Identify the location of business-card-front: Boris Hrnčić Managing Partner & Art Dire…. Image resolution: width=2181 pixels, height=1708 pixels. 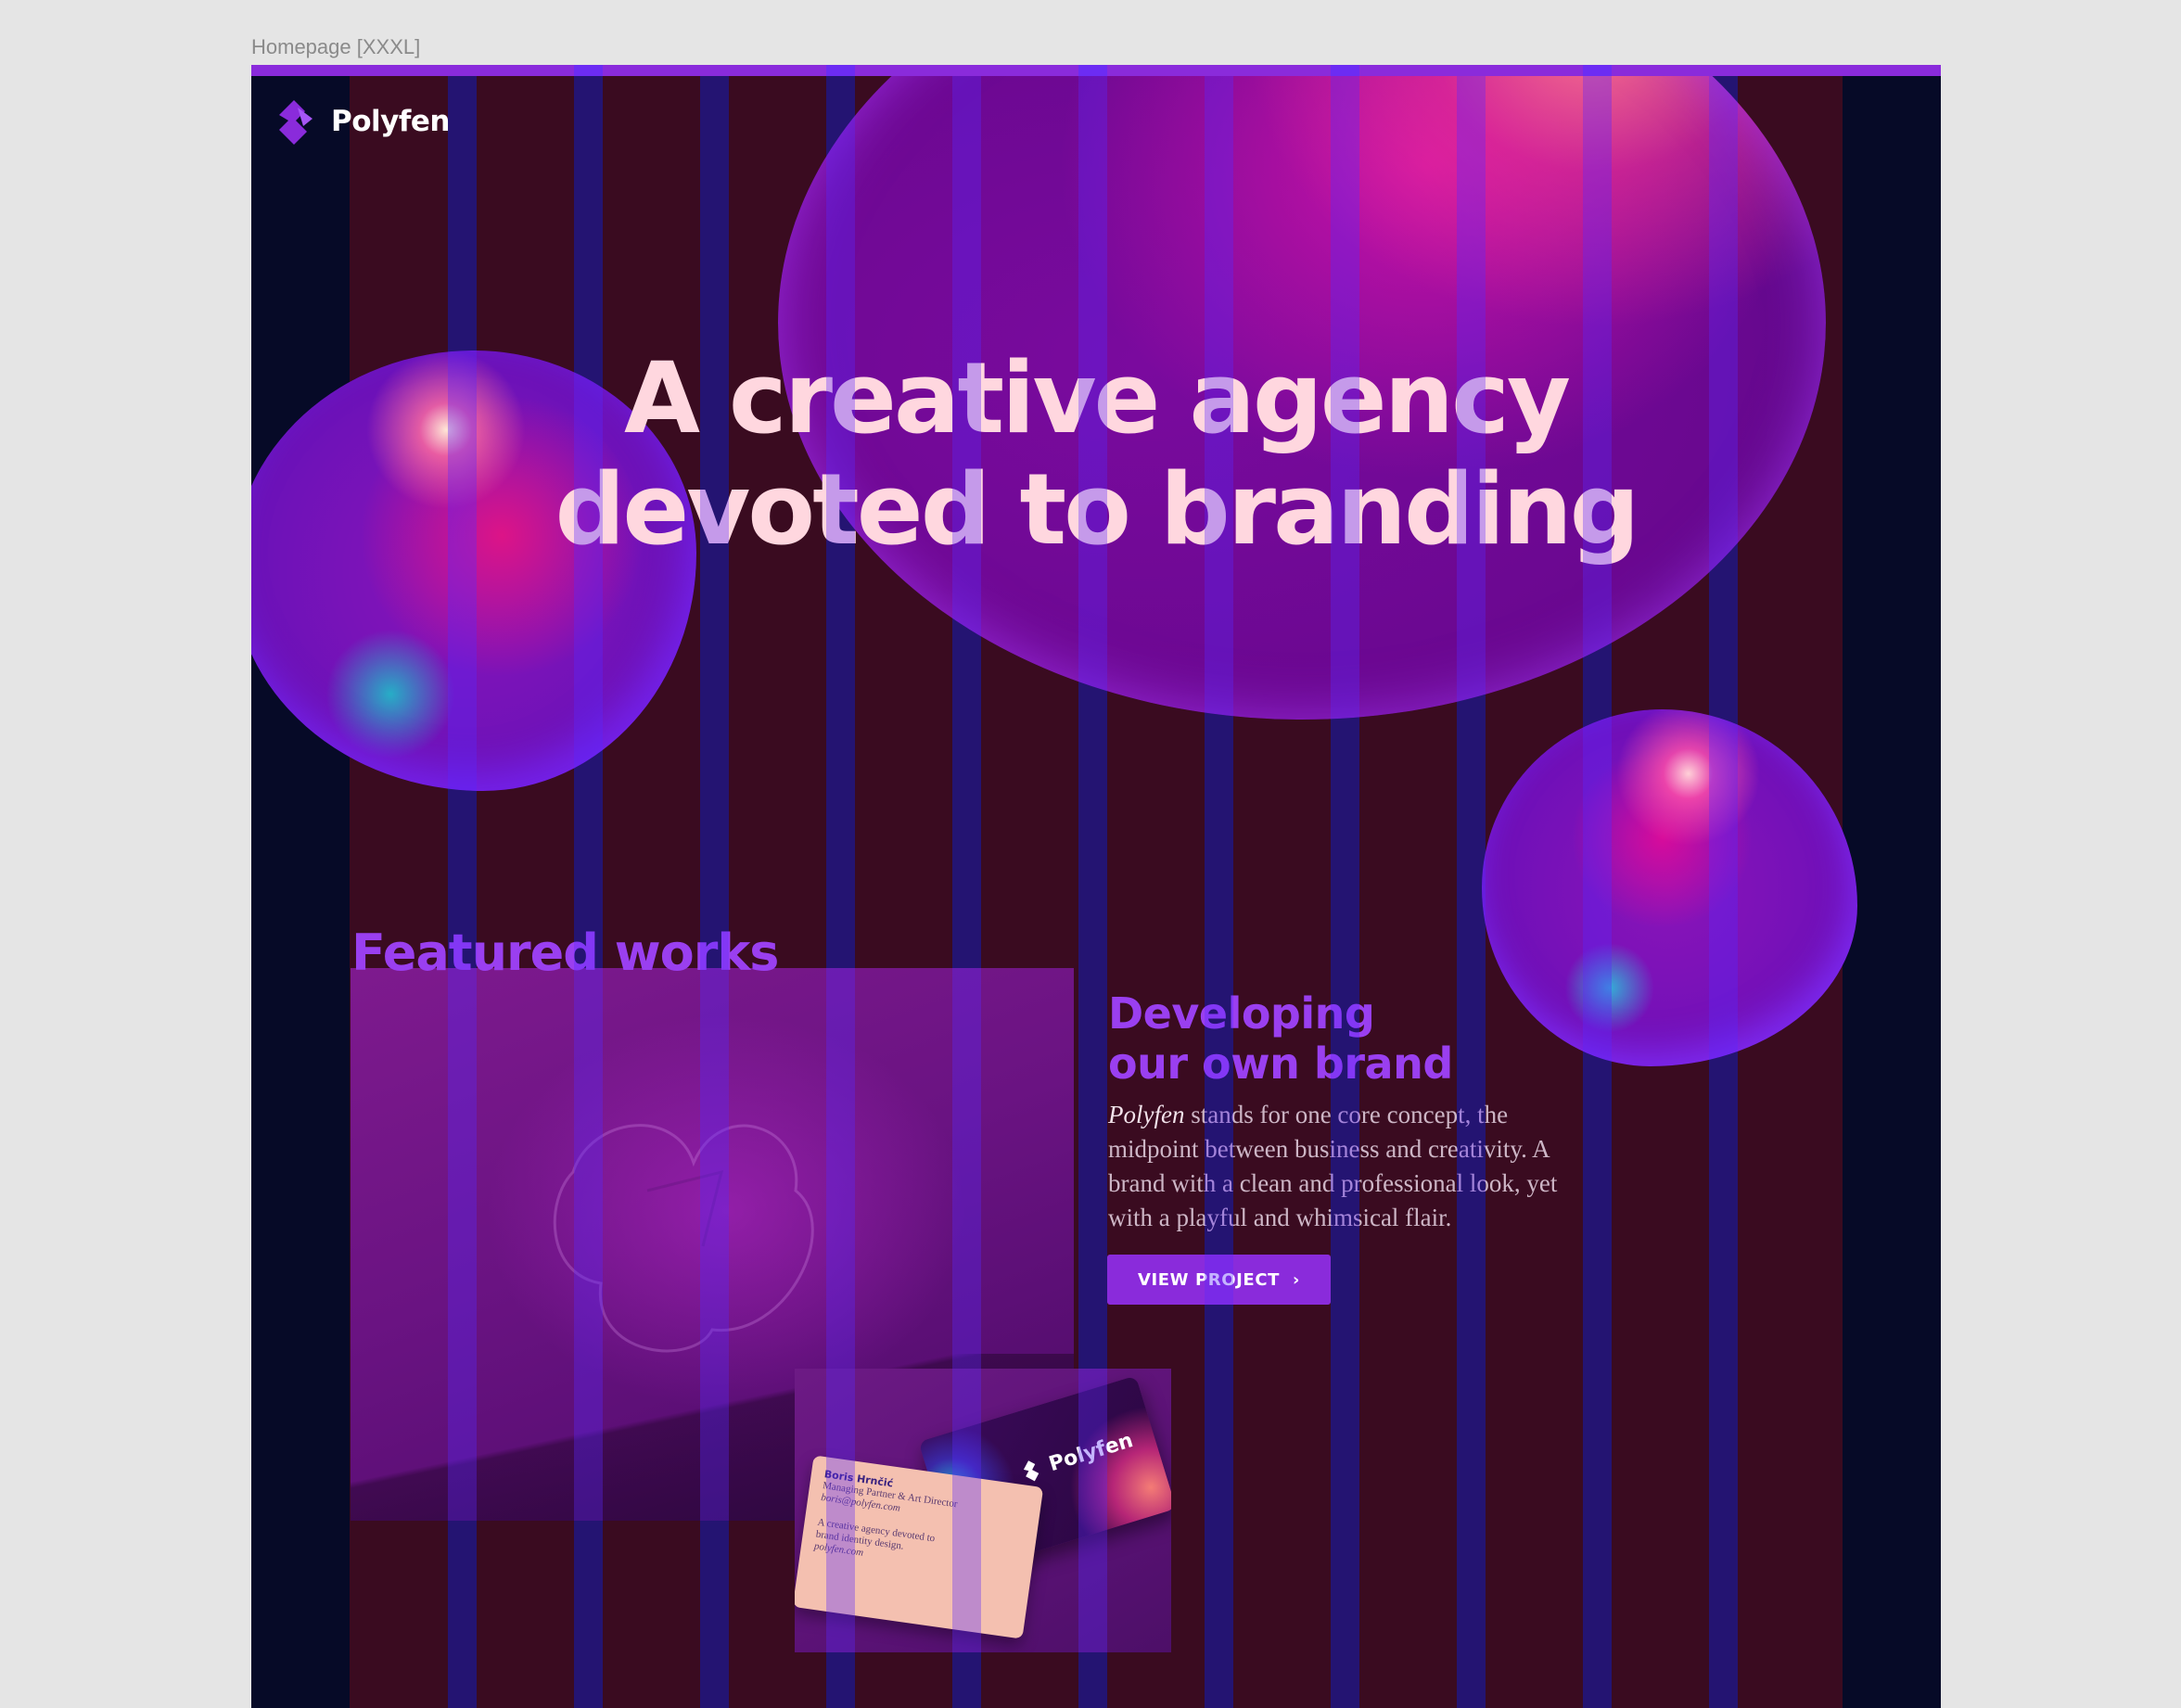
(919, 1547).